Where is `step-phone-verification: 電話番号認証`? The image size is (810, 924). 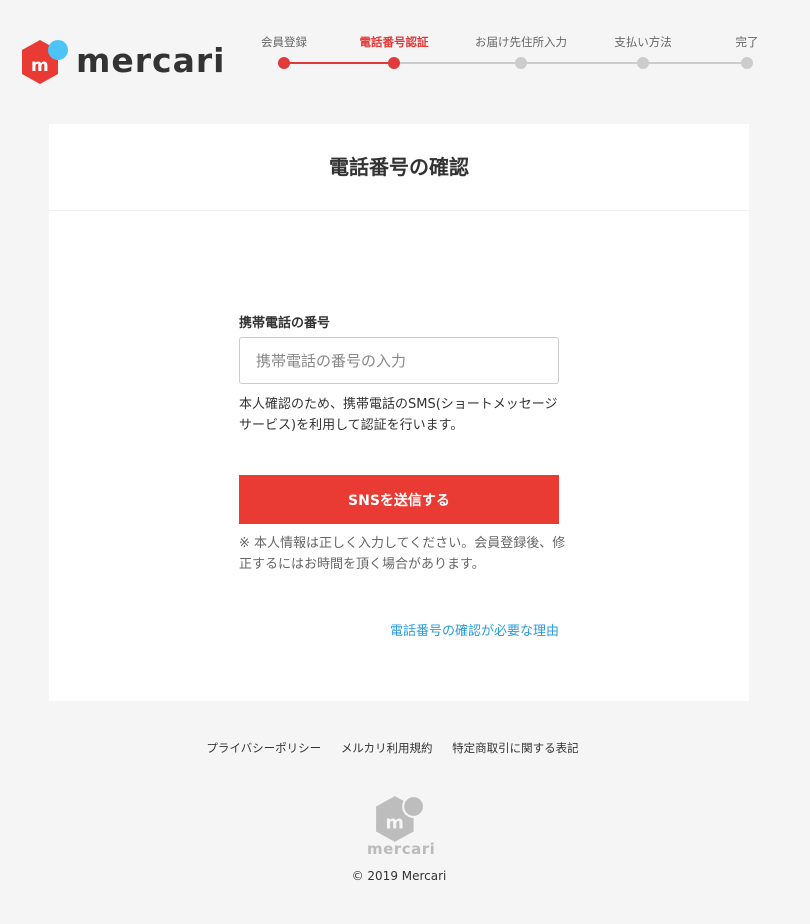 step-phone-verification: 電話番号認証 is located at coordinates (394, 51).